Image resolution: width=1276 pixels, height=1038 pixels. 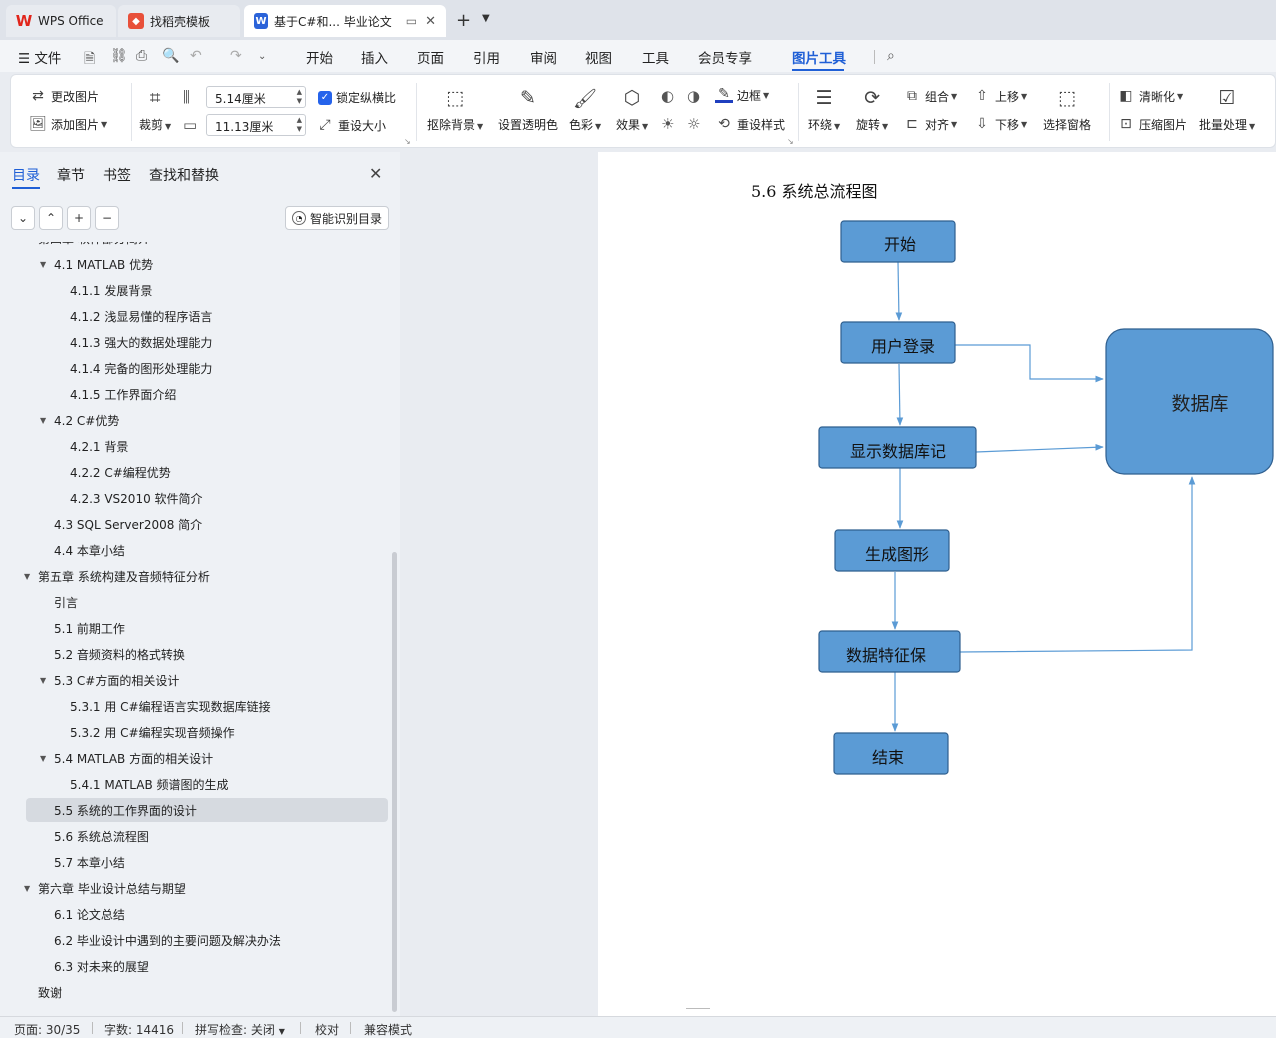 What do you see at coordinates (141, 56) in the screenshot?
I see `print-icon: ⎙` at bounding box center [141, 56].